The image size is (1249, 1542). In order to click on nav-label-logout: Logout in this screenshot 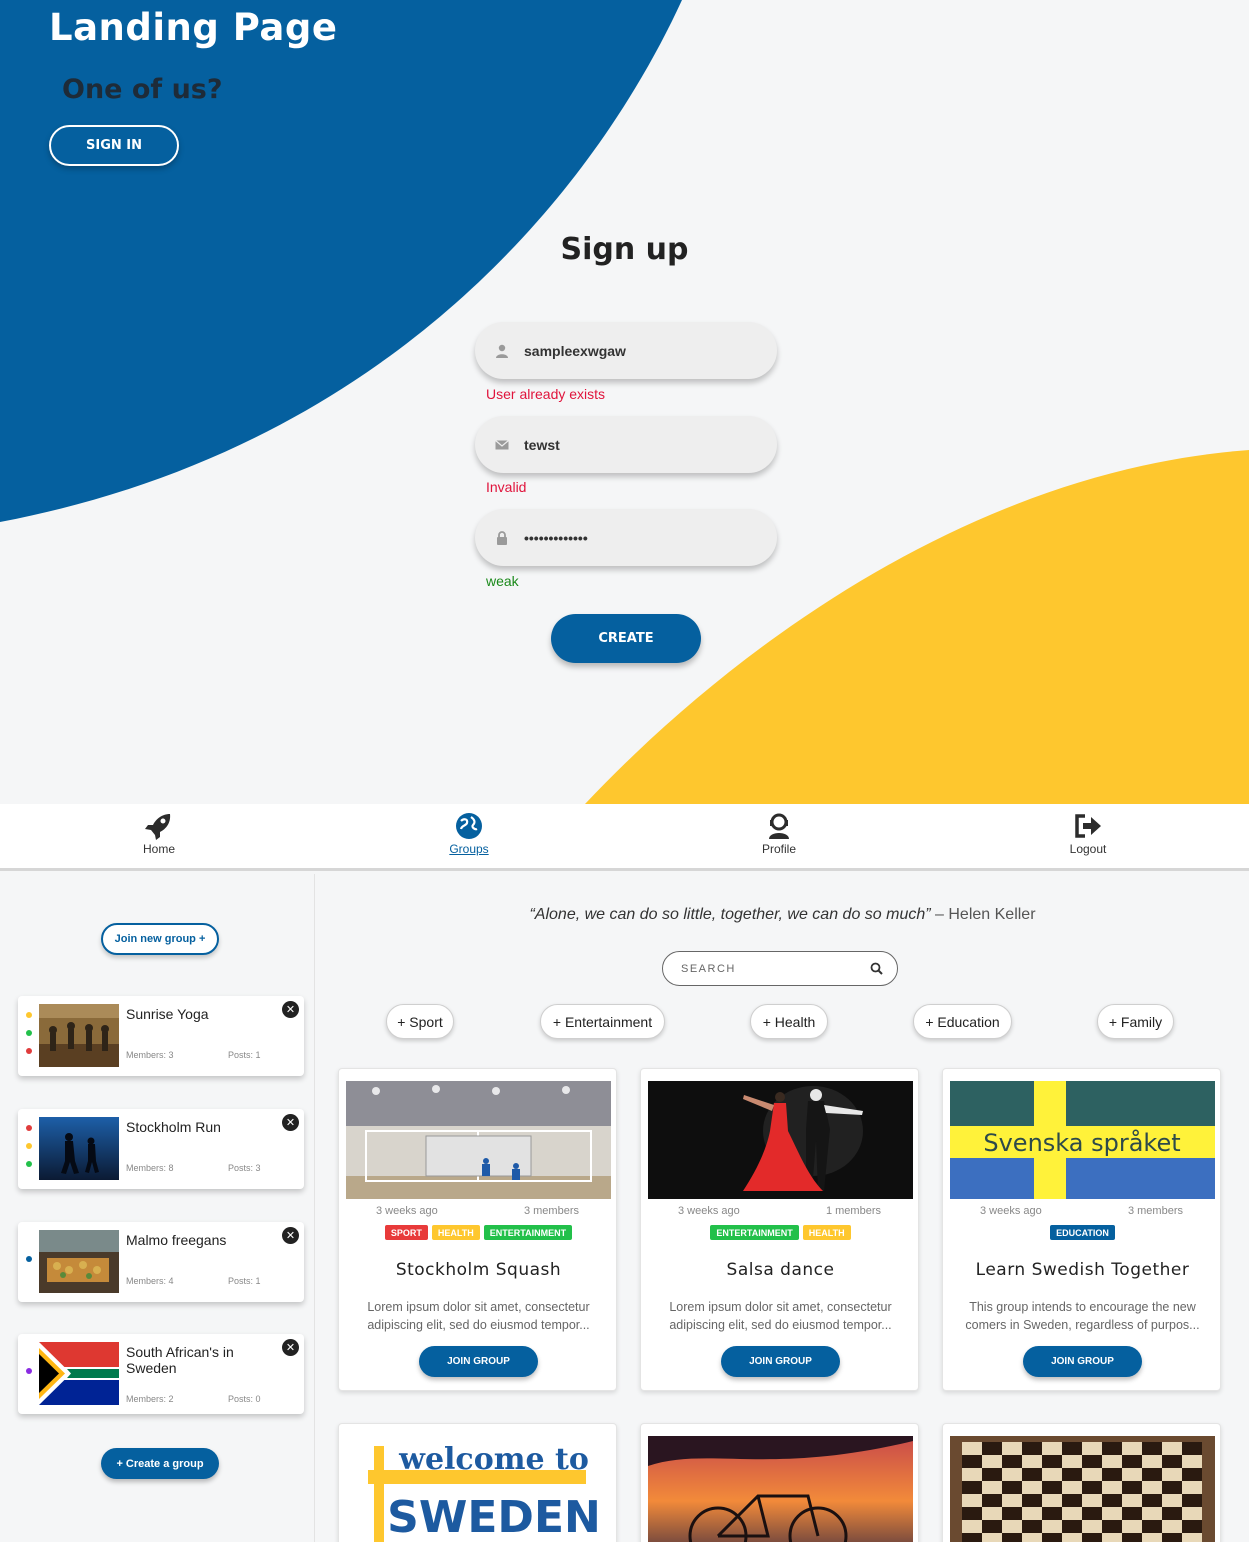, I will do `click(1088, 849)`.